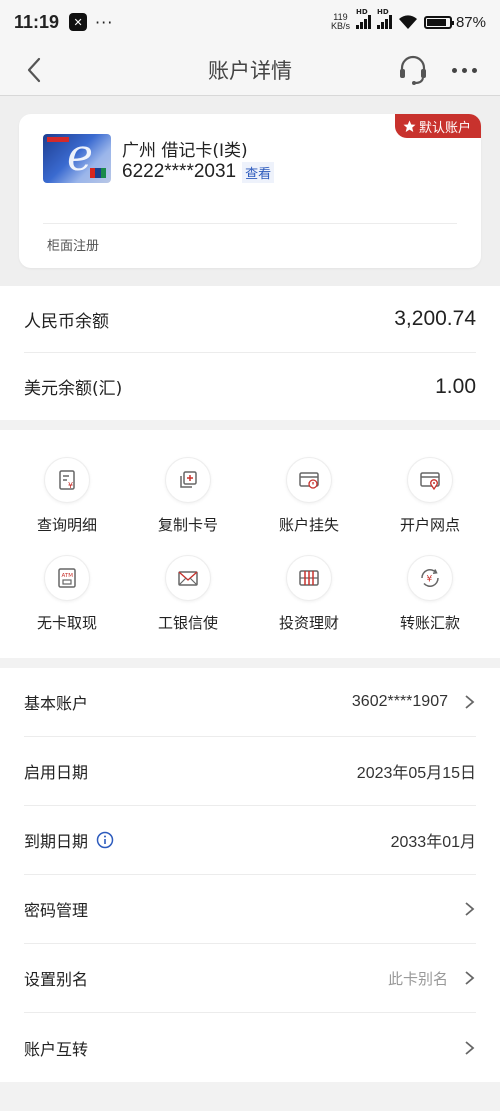  What do you see at coordinates (250, 70) in the screenshot?
I see `nav-bar: 账户详情` at bounding box center [250, 70].